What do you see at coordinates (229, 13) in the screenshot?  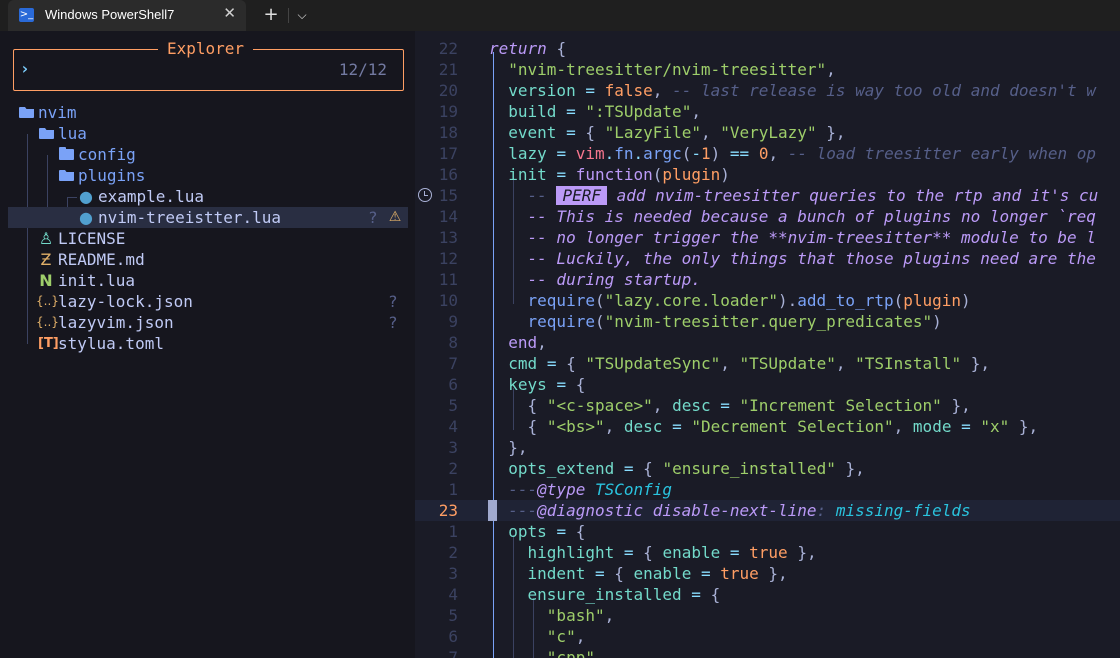 I see `close-icon: ✕` at bounding box center [229, 13].